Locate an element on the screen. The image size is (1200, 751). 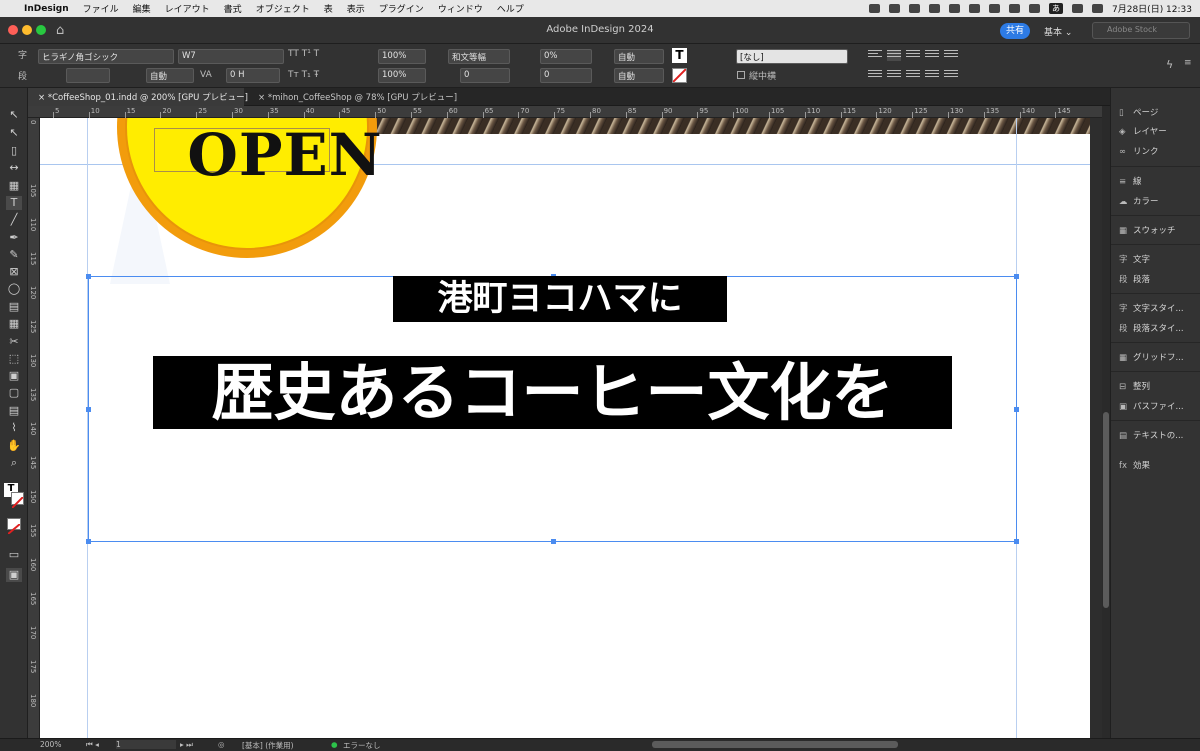
menu-view: 表示 is located at coordinates (356, 8).